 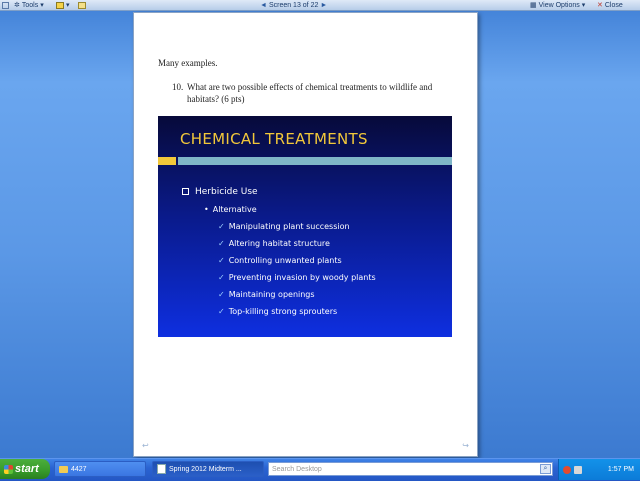 I want to click on slide-accent-bar, so click(x=167, y=161).